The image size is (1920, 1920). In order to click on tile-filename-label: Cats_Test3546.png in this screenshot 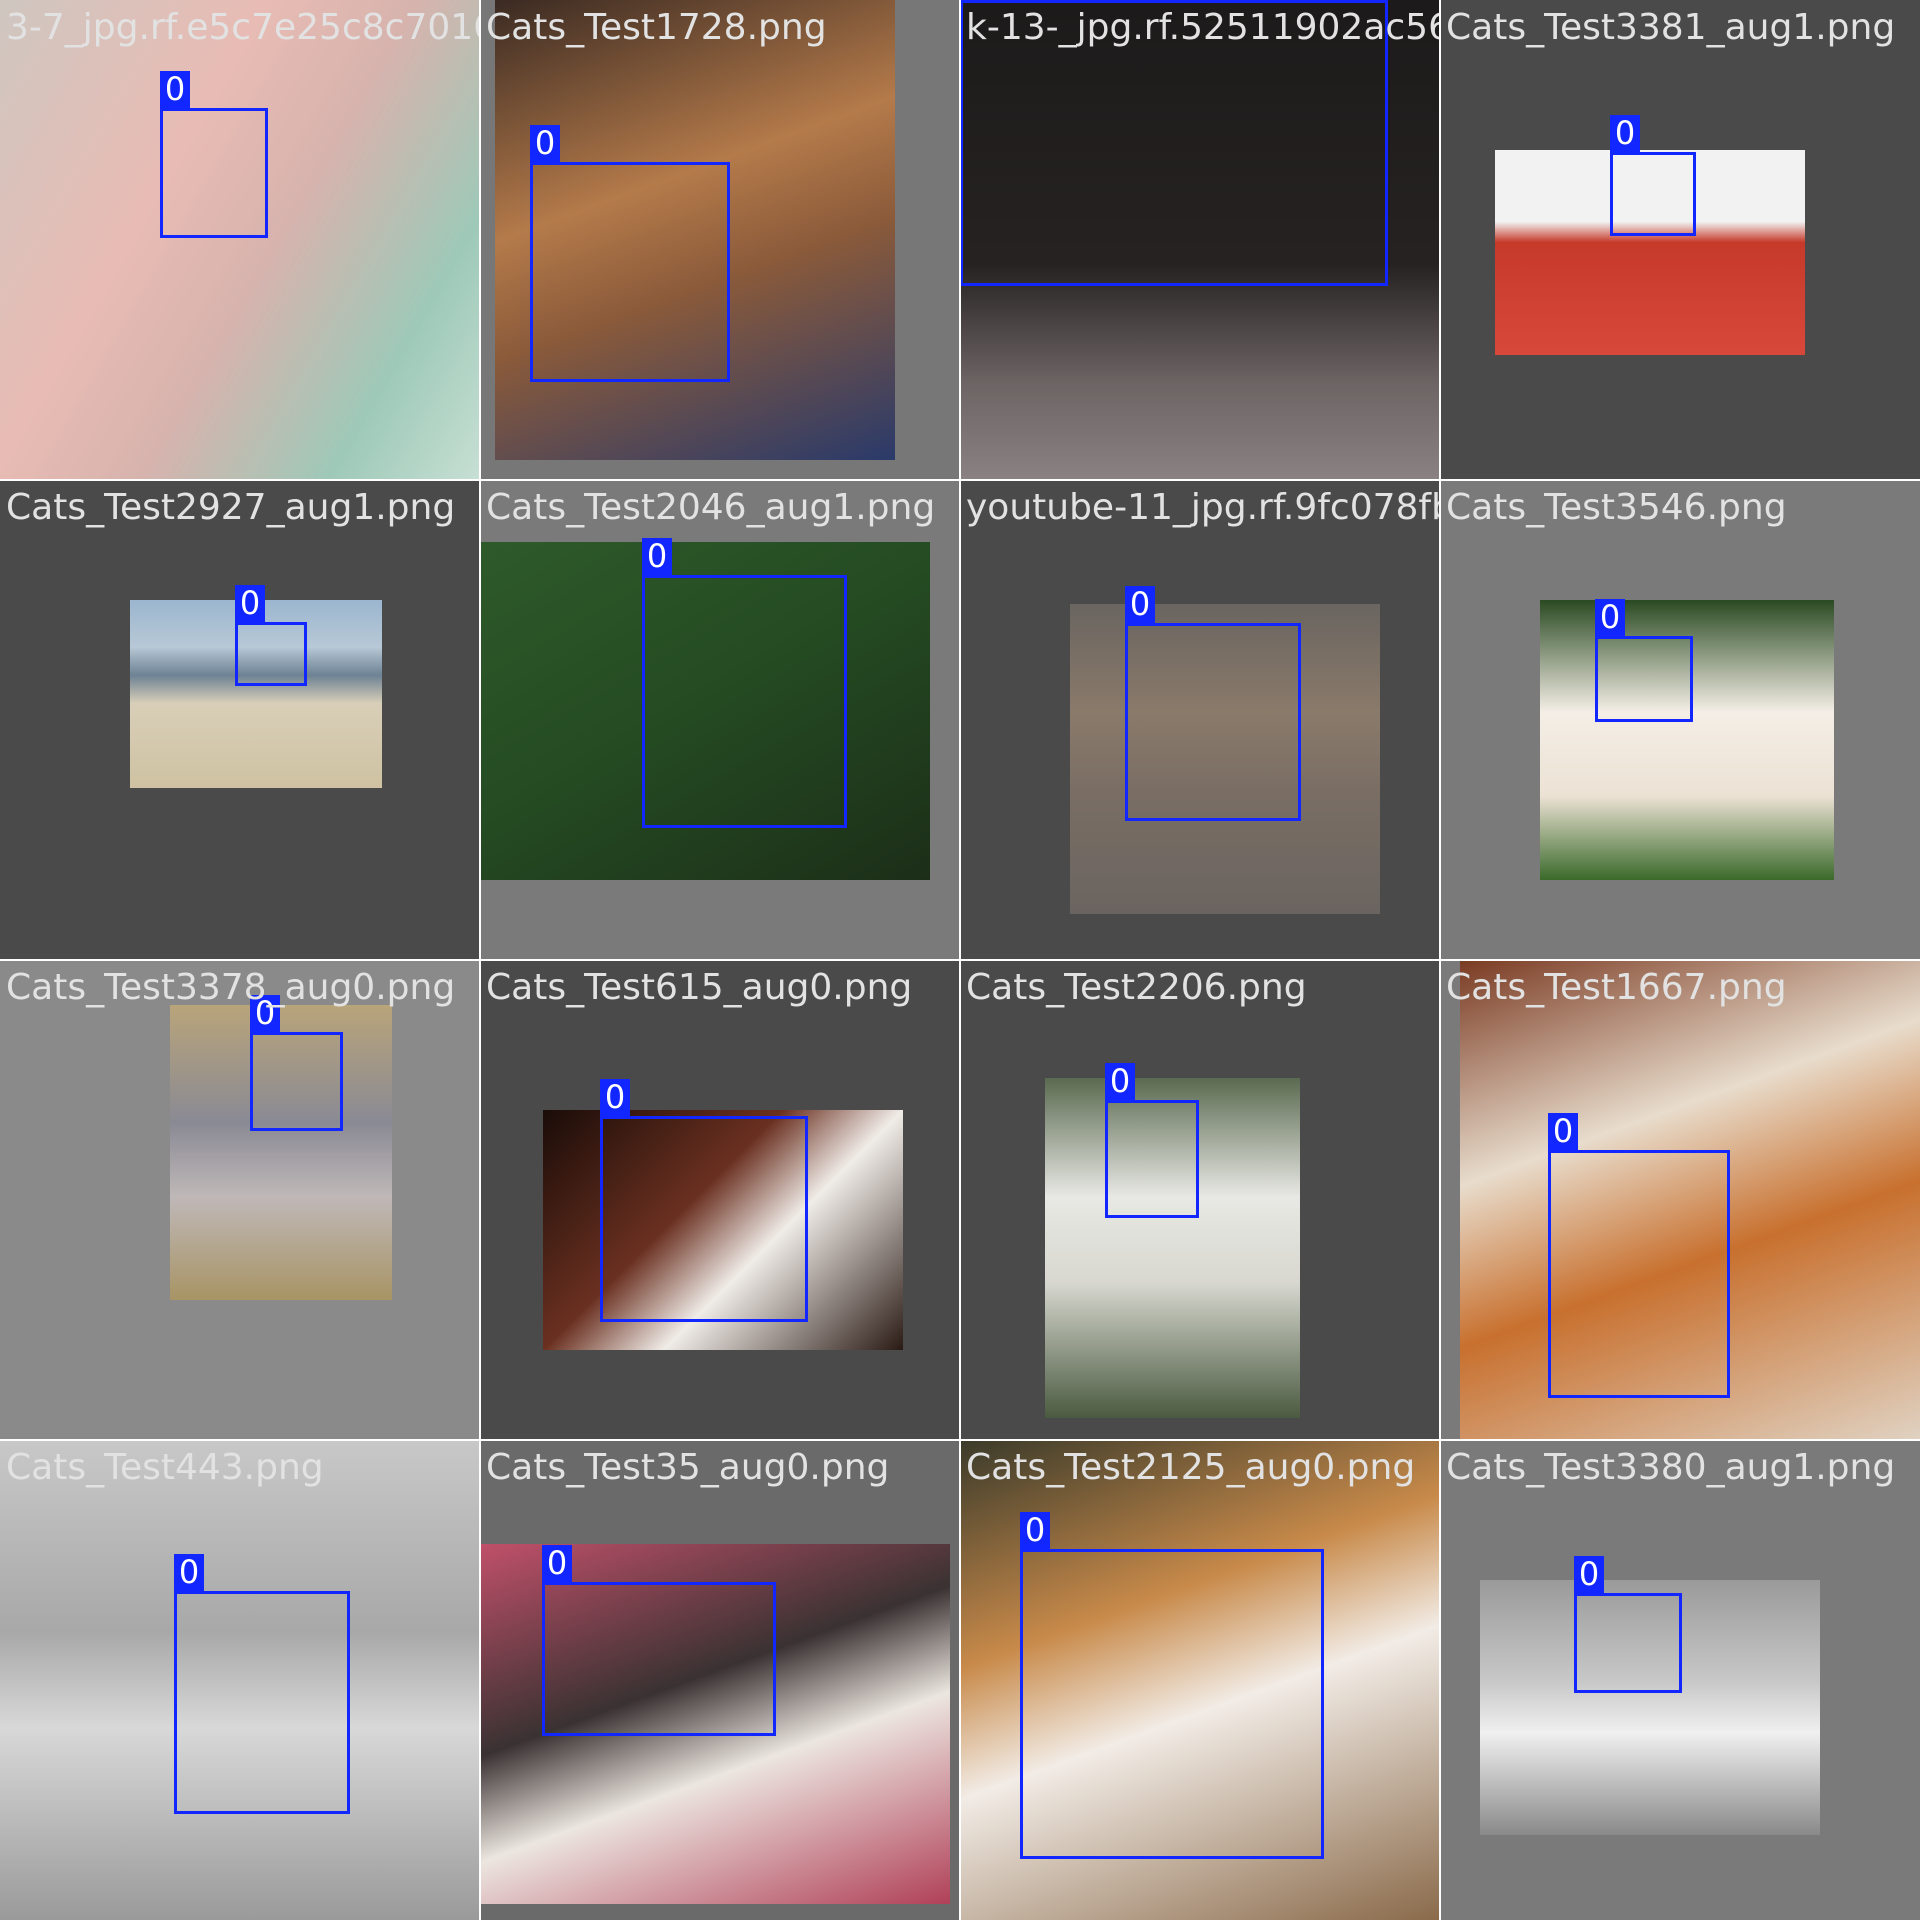, I will do `click(1616, 507)`.